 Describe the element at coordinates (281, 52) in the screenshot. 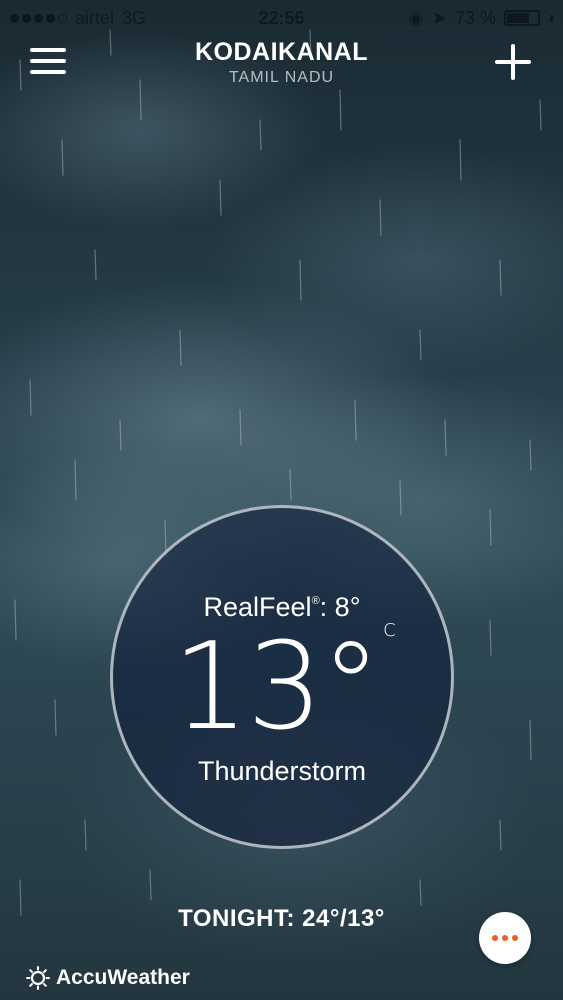

I see `city-name: KODAIKANAL` at that location.